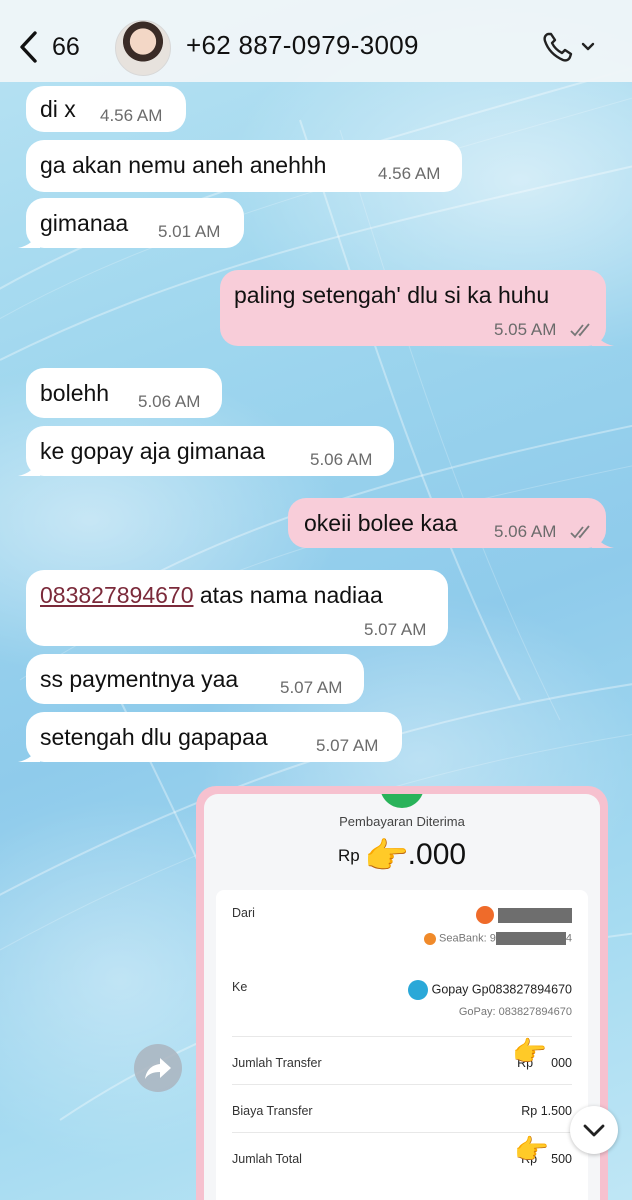 This screenshot has height=1200, width=632. What do you see at coordinates (117, 595) in the screenshot?
I see `phone-number-link: 083827894670` at bounding box center [117, 595].